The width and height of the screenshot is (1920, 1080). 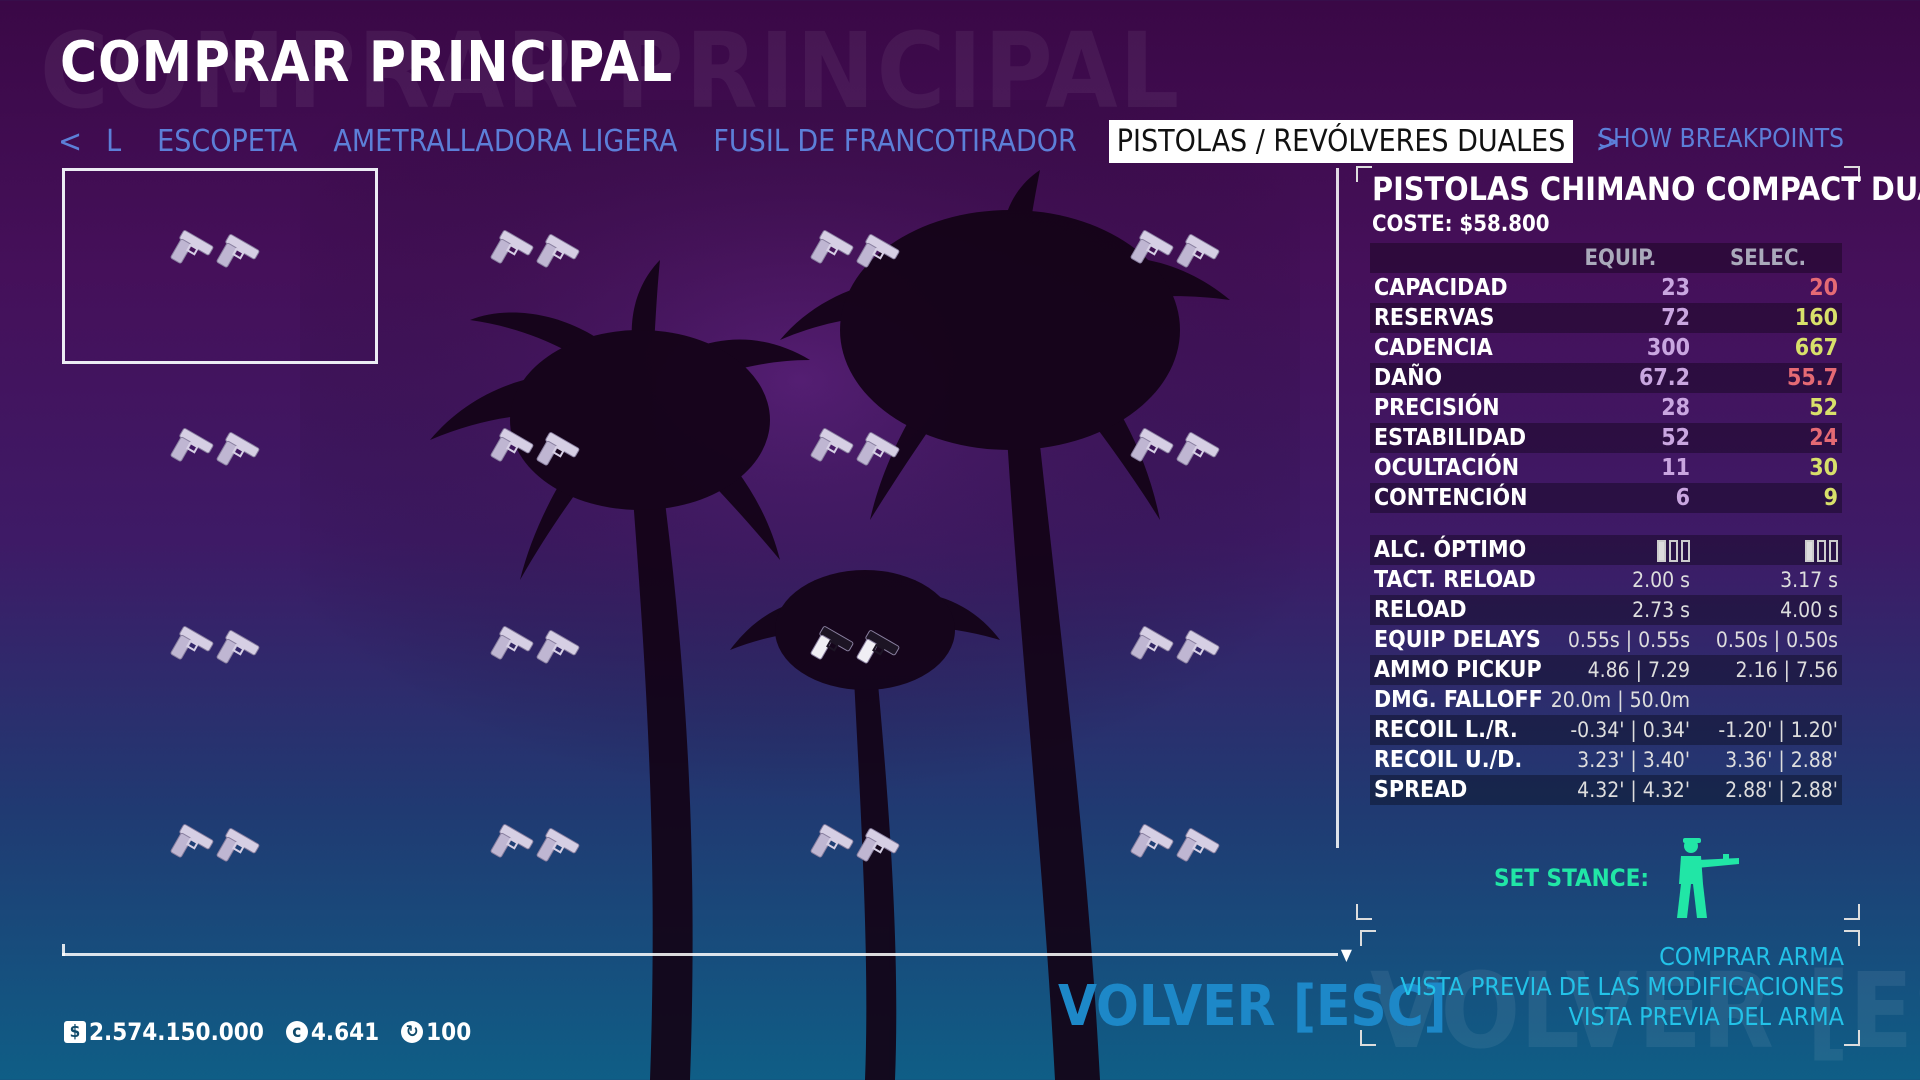 I want to click on stat-selec-value: -1.20' | 1.20', so click(x=1778, y=730).